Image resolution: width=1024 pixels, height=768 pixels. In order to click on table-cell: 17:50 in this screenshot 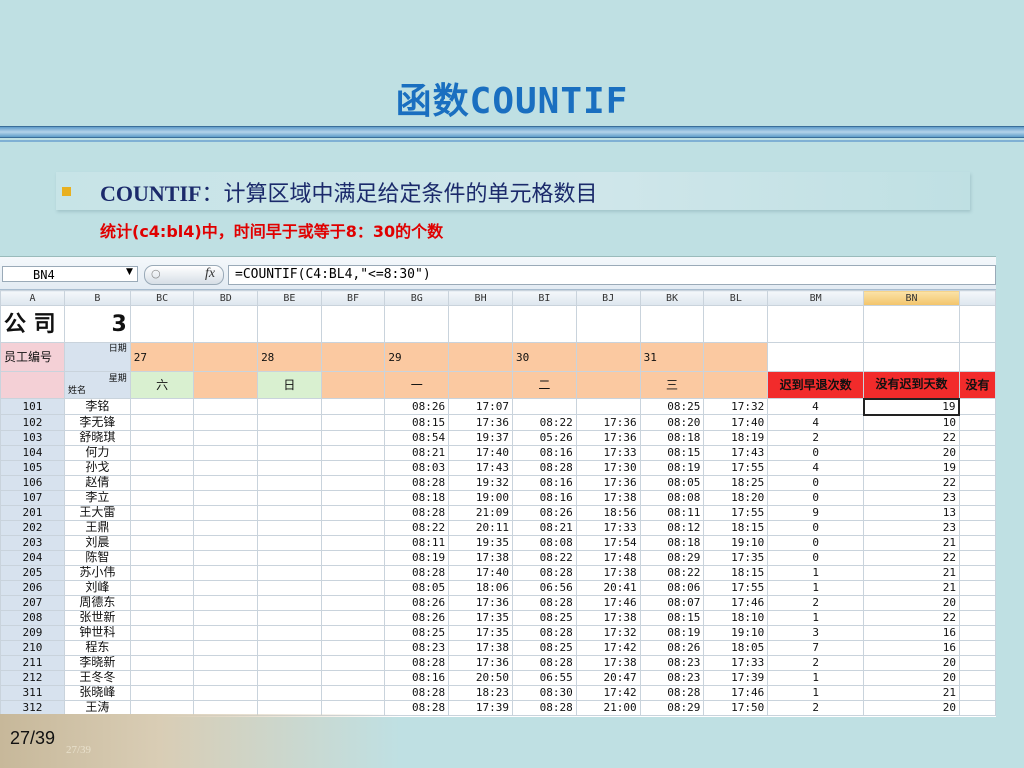, I will do `click(736, 707)`.